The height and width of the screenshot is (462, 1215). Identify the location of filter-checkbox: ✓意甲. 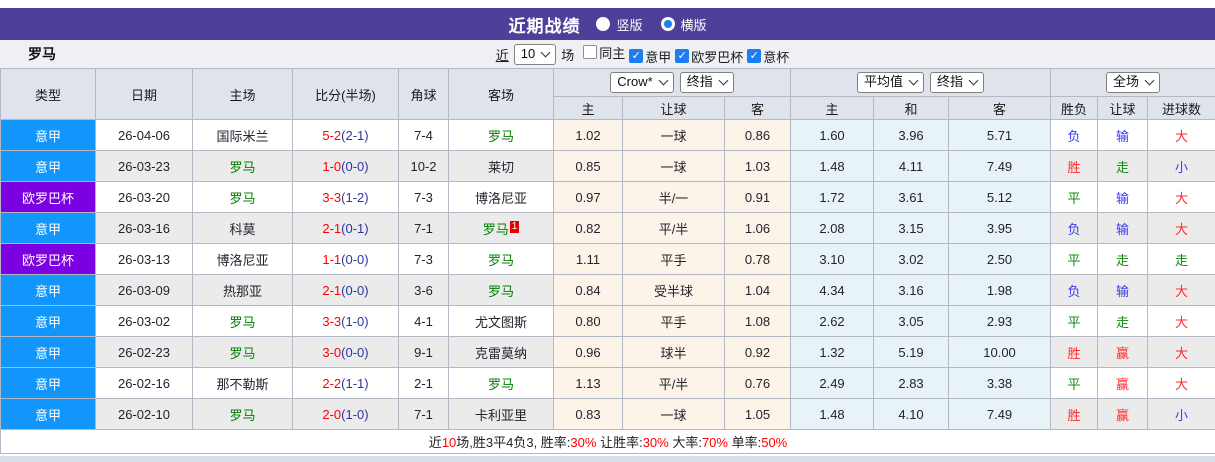
(650, 56).